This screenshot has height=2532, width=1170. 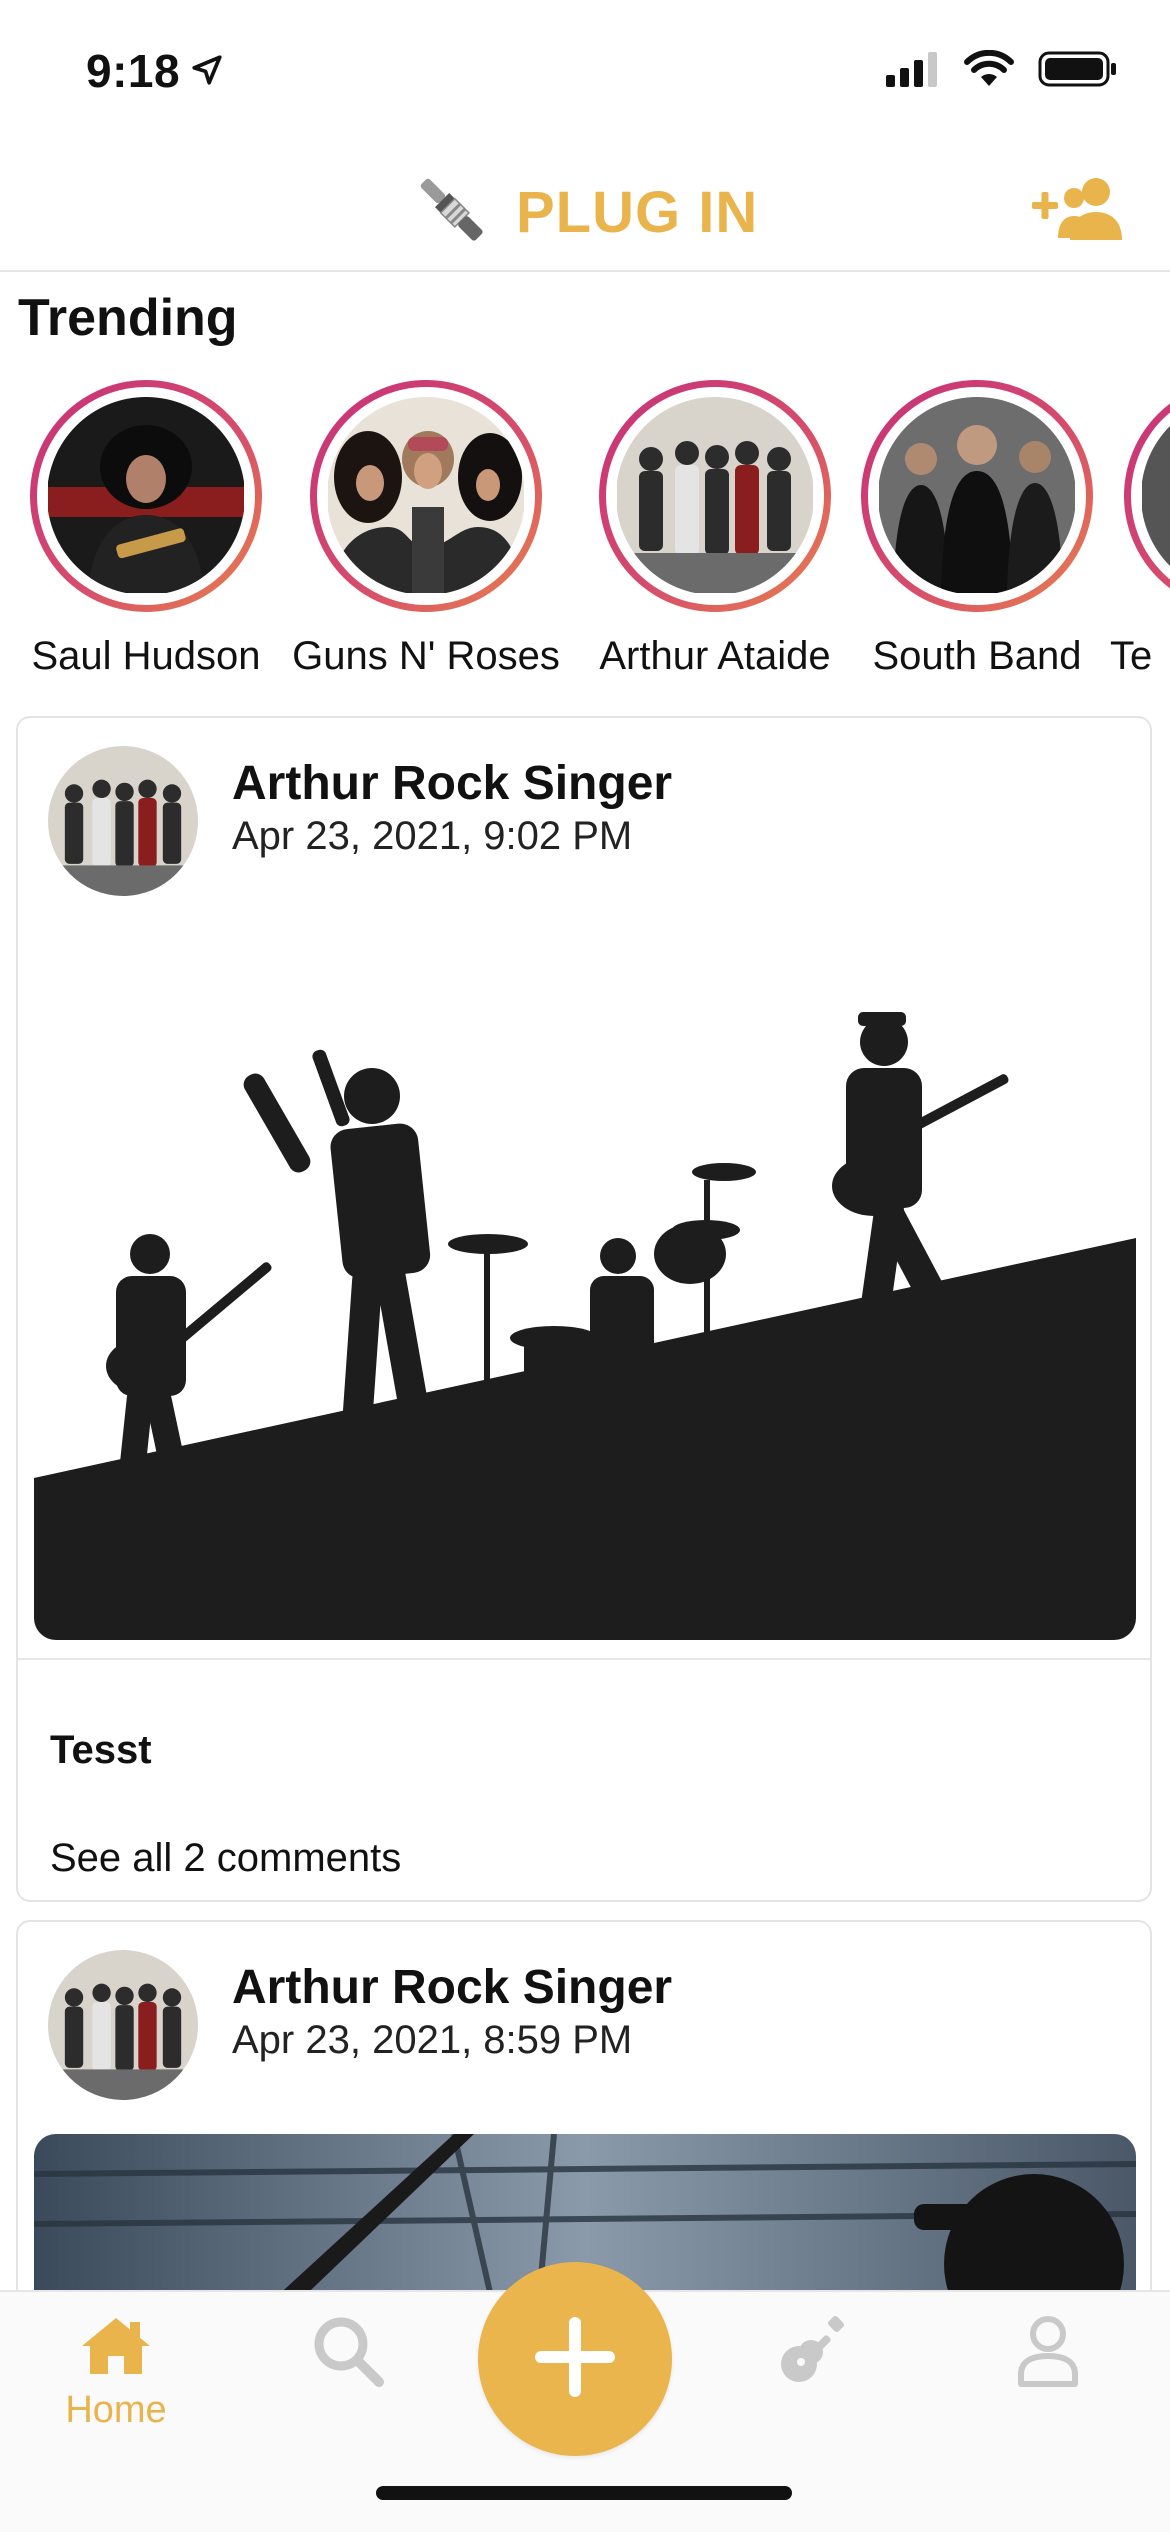 What do you see at coordinates (432, 2040) in the screenshot?
I see `post-timestamp: Apr 23, 2021, 8:59 PM` at bounding box center [432, 2040].